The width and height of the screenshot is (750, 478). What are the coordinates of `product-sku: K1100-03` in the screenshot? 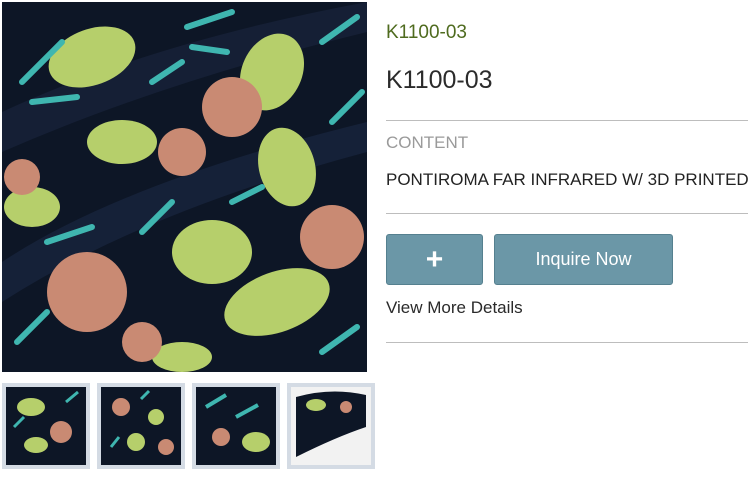 It's located at (426, 32).